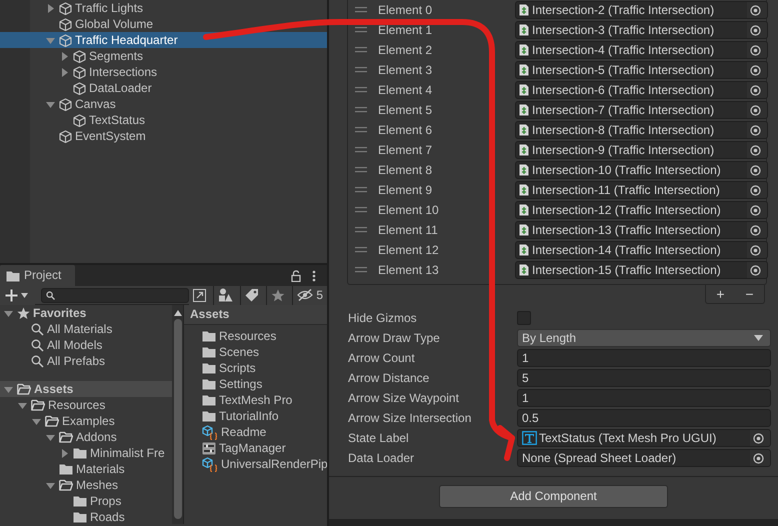  I want to click on tree-item-label: EventSystem, so click(110, 136).